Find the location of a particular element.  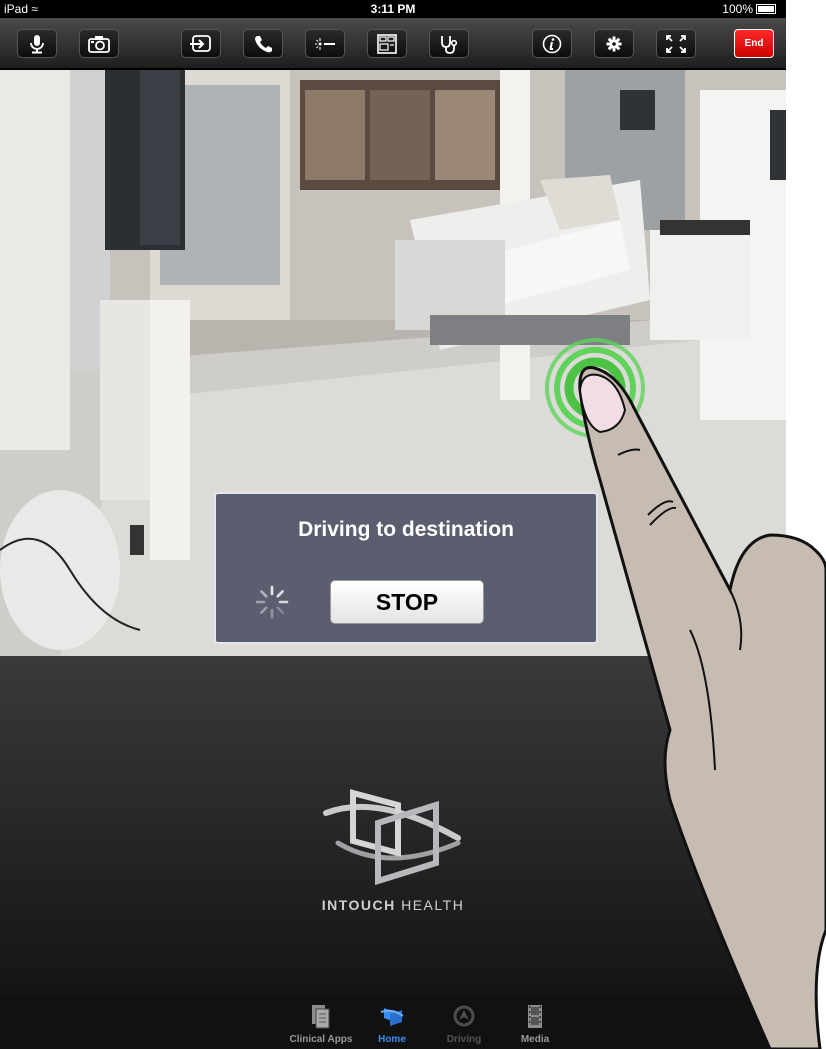

info-button is located at coordinates (552, 43).